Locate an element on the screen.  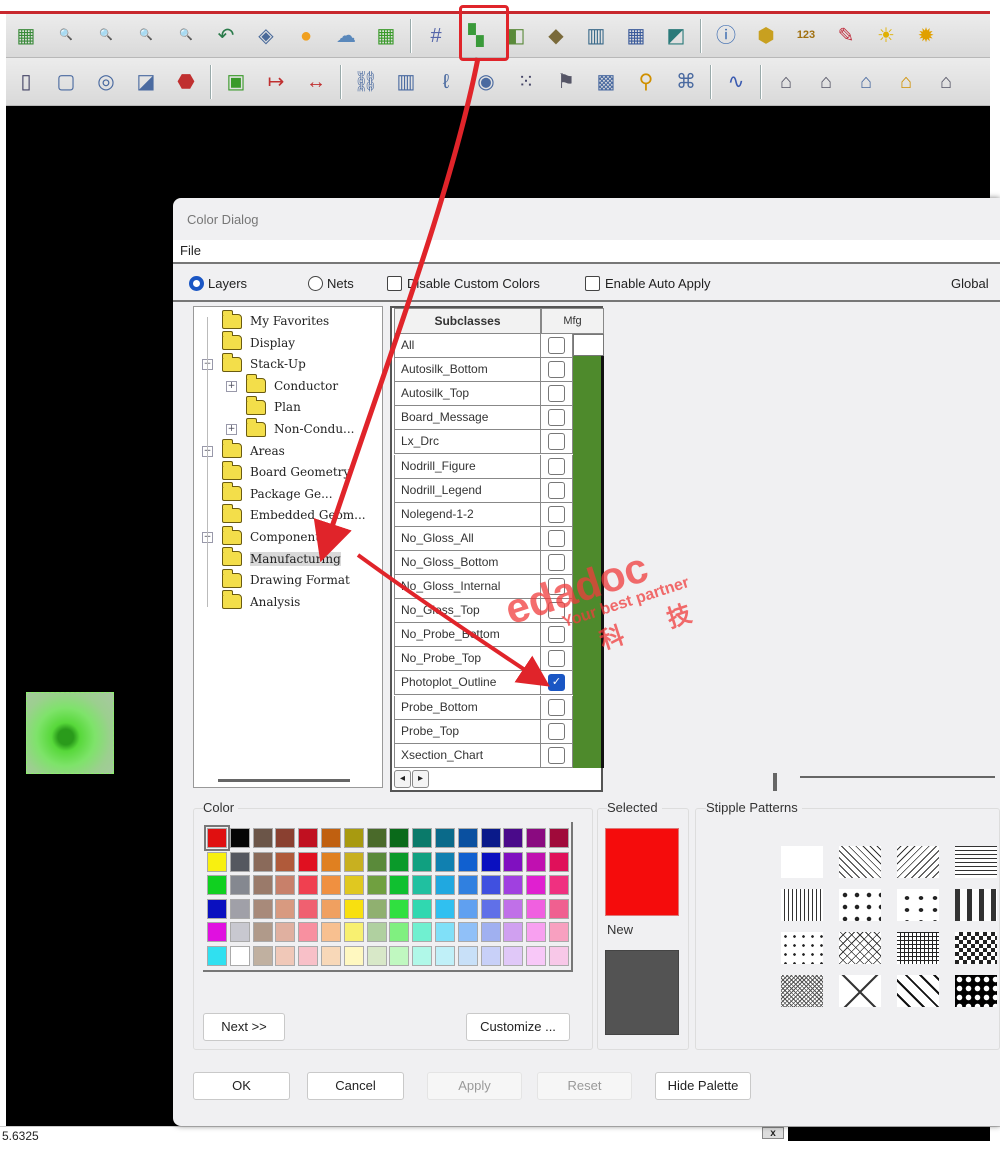
spray-icon: ⚲ is located at coordinates (646, 82).